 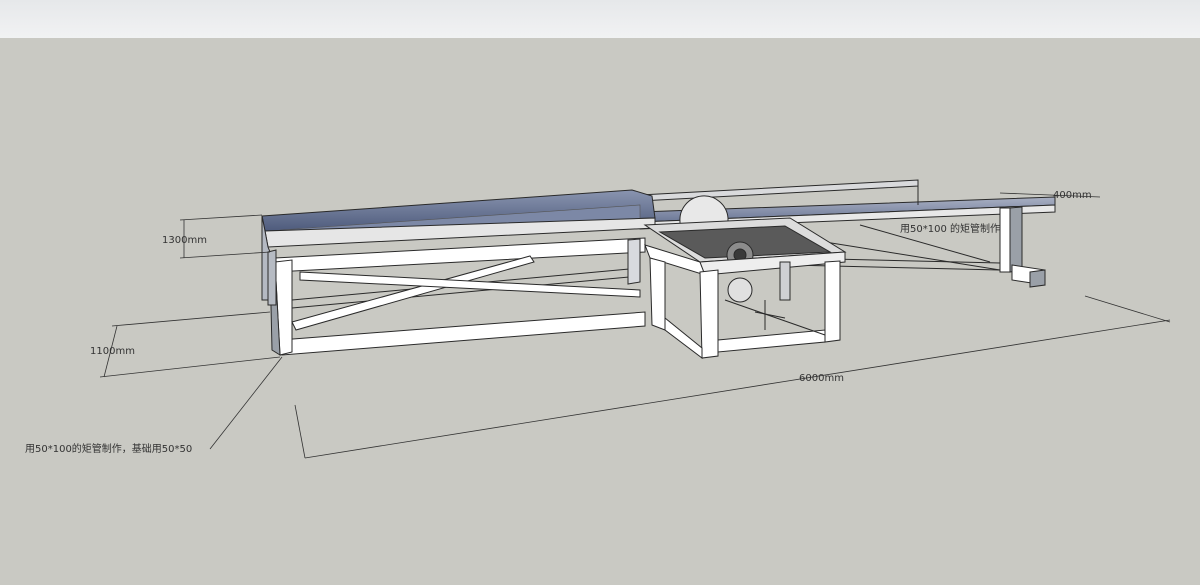 I want to click on main-material-note: 用50*100的矩管制作，基础用50*50, so click(x=108, y=448).